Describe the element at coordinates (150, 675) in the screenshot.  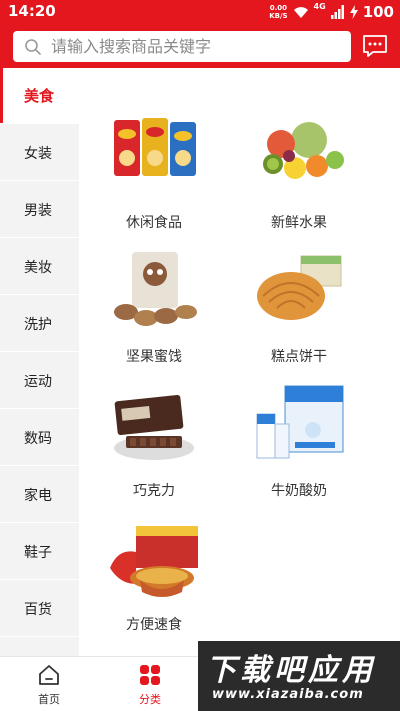
I see `category-icon` at that location.